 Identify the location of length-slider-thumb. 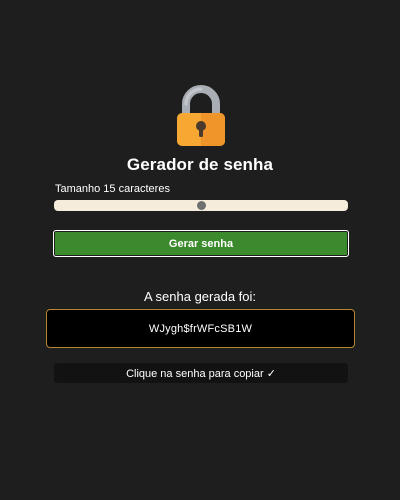
(201, 205).